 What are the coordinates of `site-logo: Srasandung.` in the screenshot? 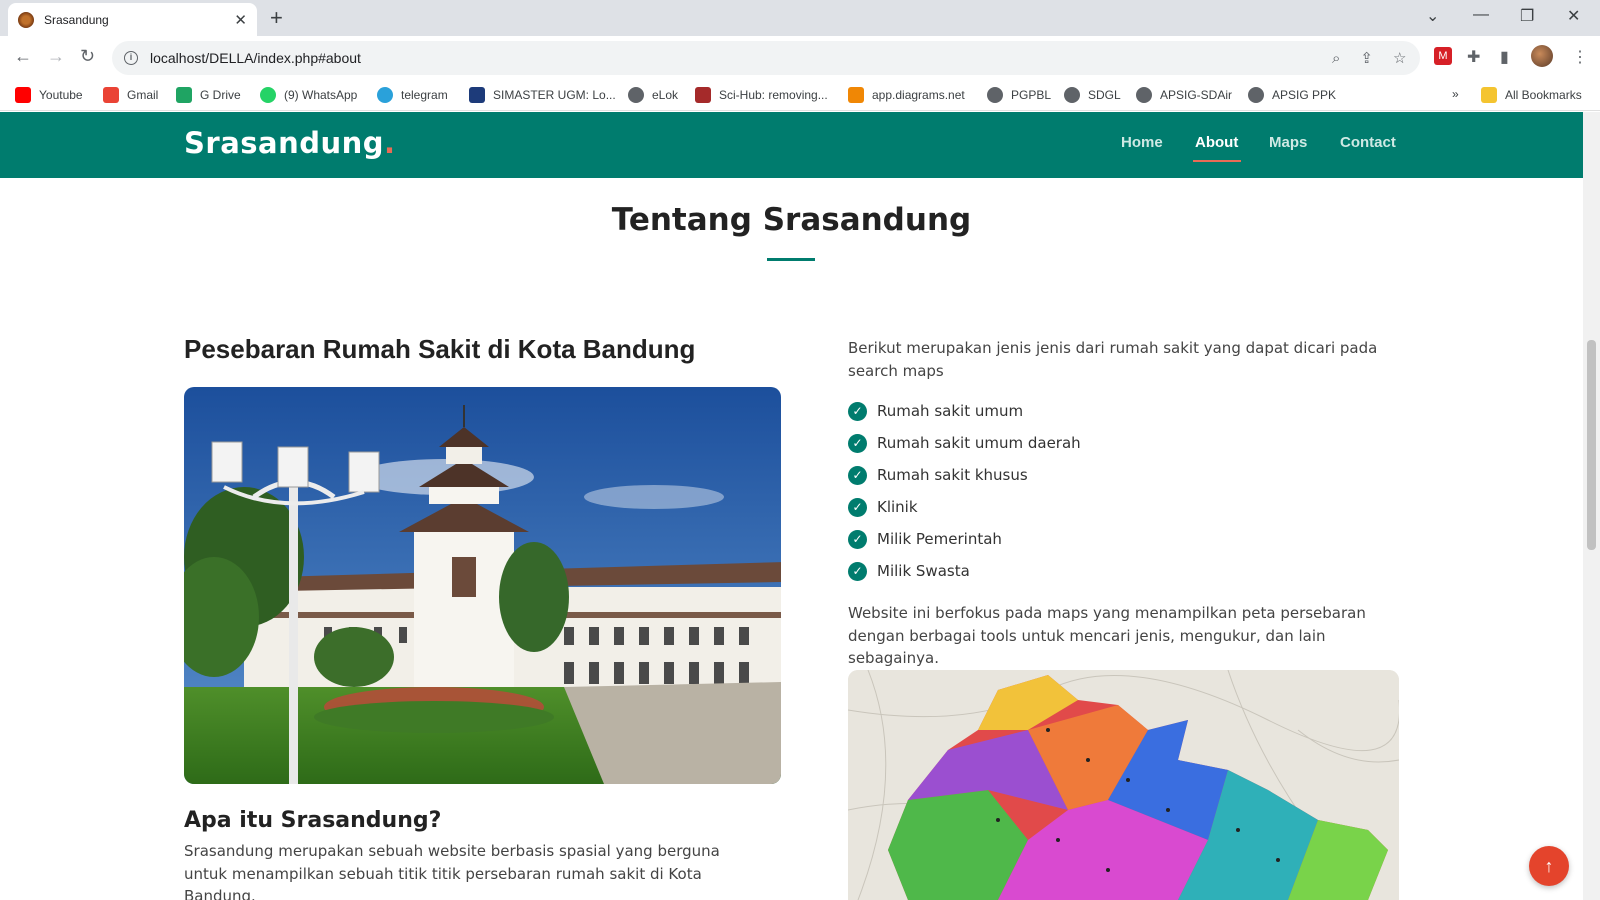 It's located at (290, 143).